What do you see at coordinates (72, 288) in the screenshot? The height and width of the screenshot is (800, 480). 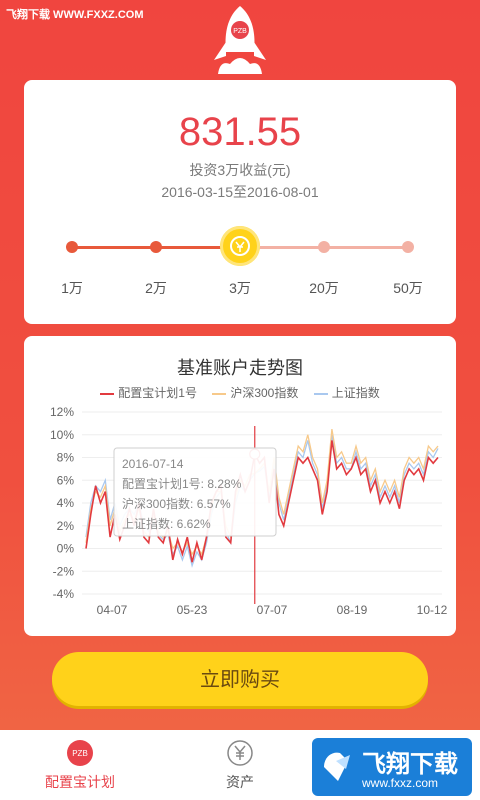 I see `amount-label: 1万` at bounding box center [72, 288].